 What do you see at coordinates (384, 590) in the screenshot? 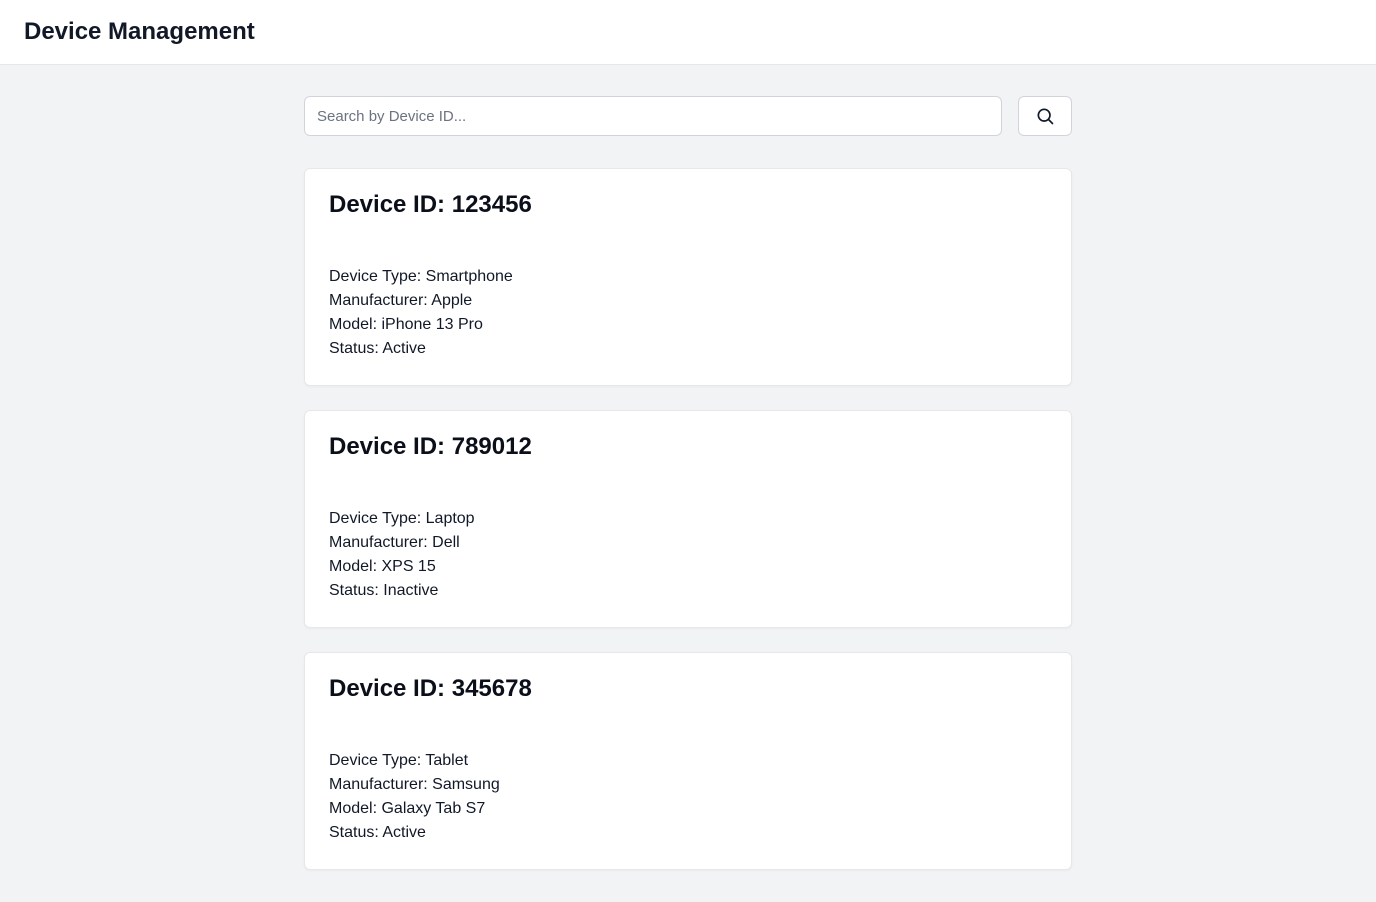
I see `device-status: Status: Inactive` at bounding box center [384, 590].